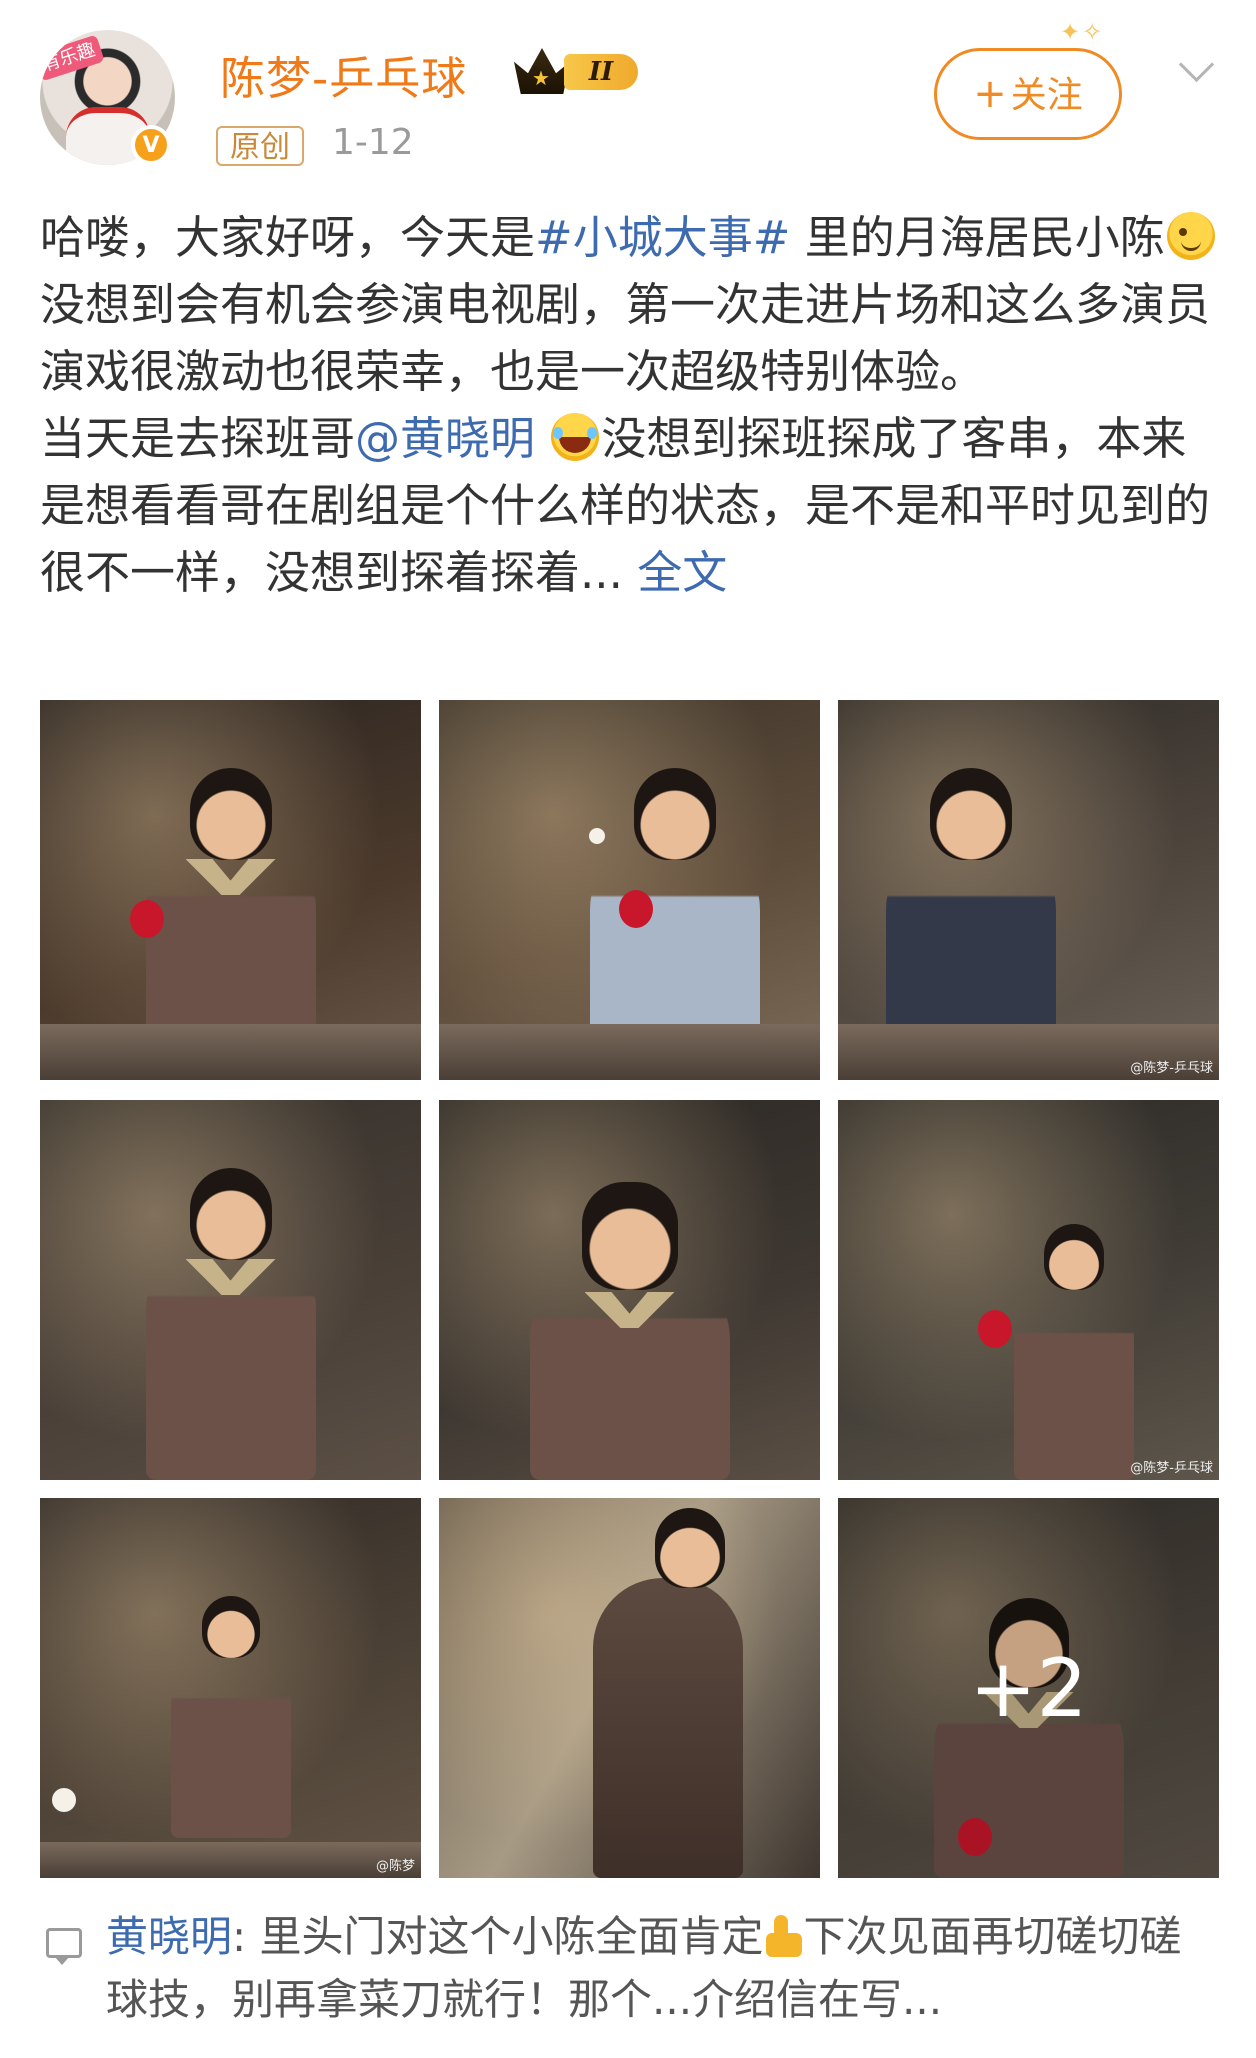 This screenshot has height=2058, width=1256. I want to click on comment-text: 里头门对这个小陈全面肯定, so click(511, 1936).